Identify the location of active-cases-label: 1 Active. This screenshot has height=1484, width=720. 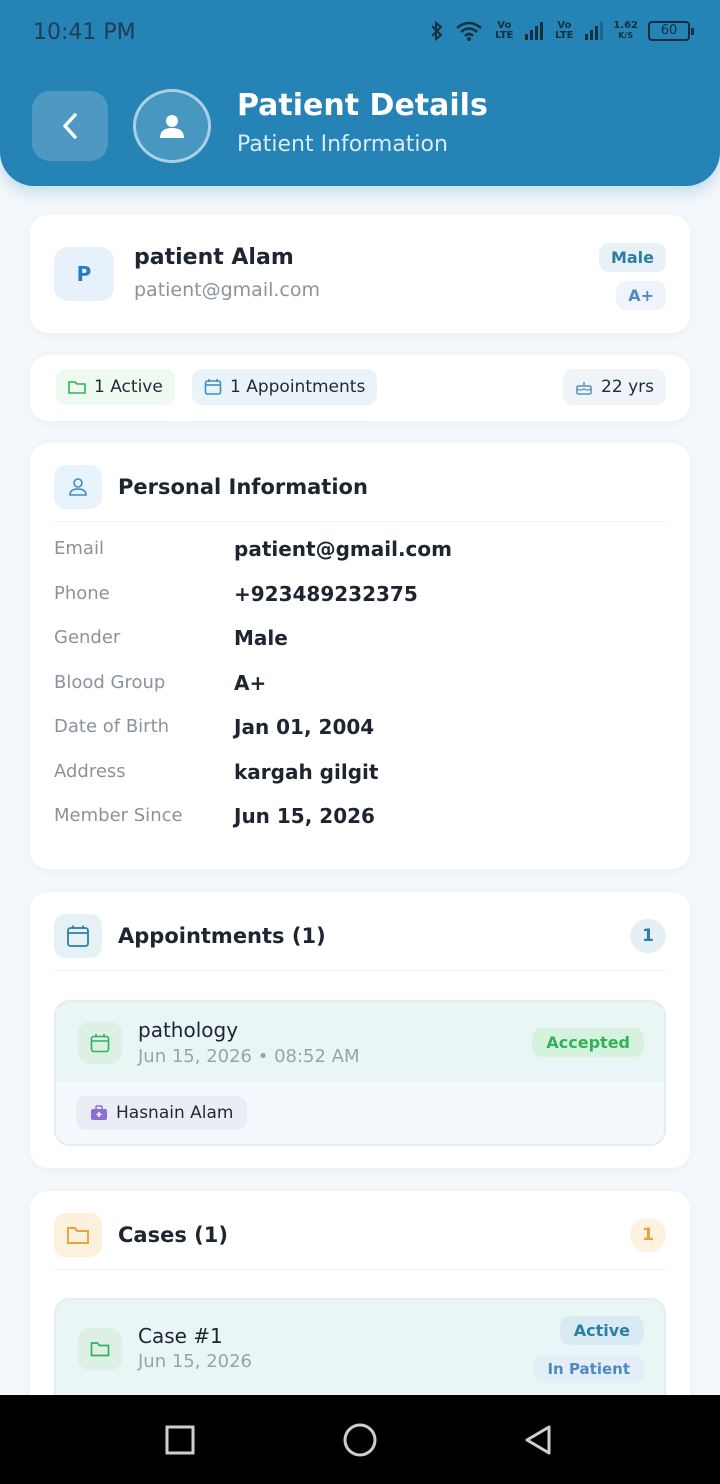
(128, 387).